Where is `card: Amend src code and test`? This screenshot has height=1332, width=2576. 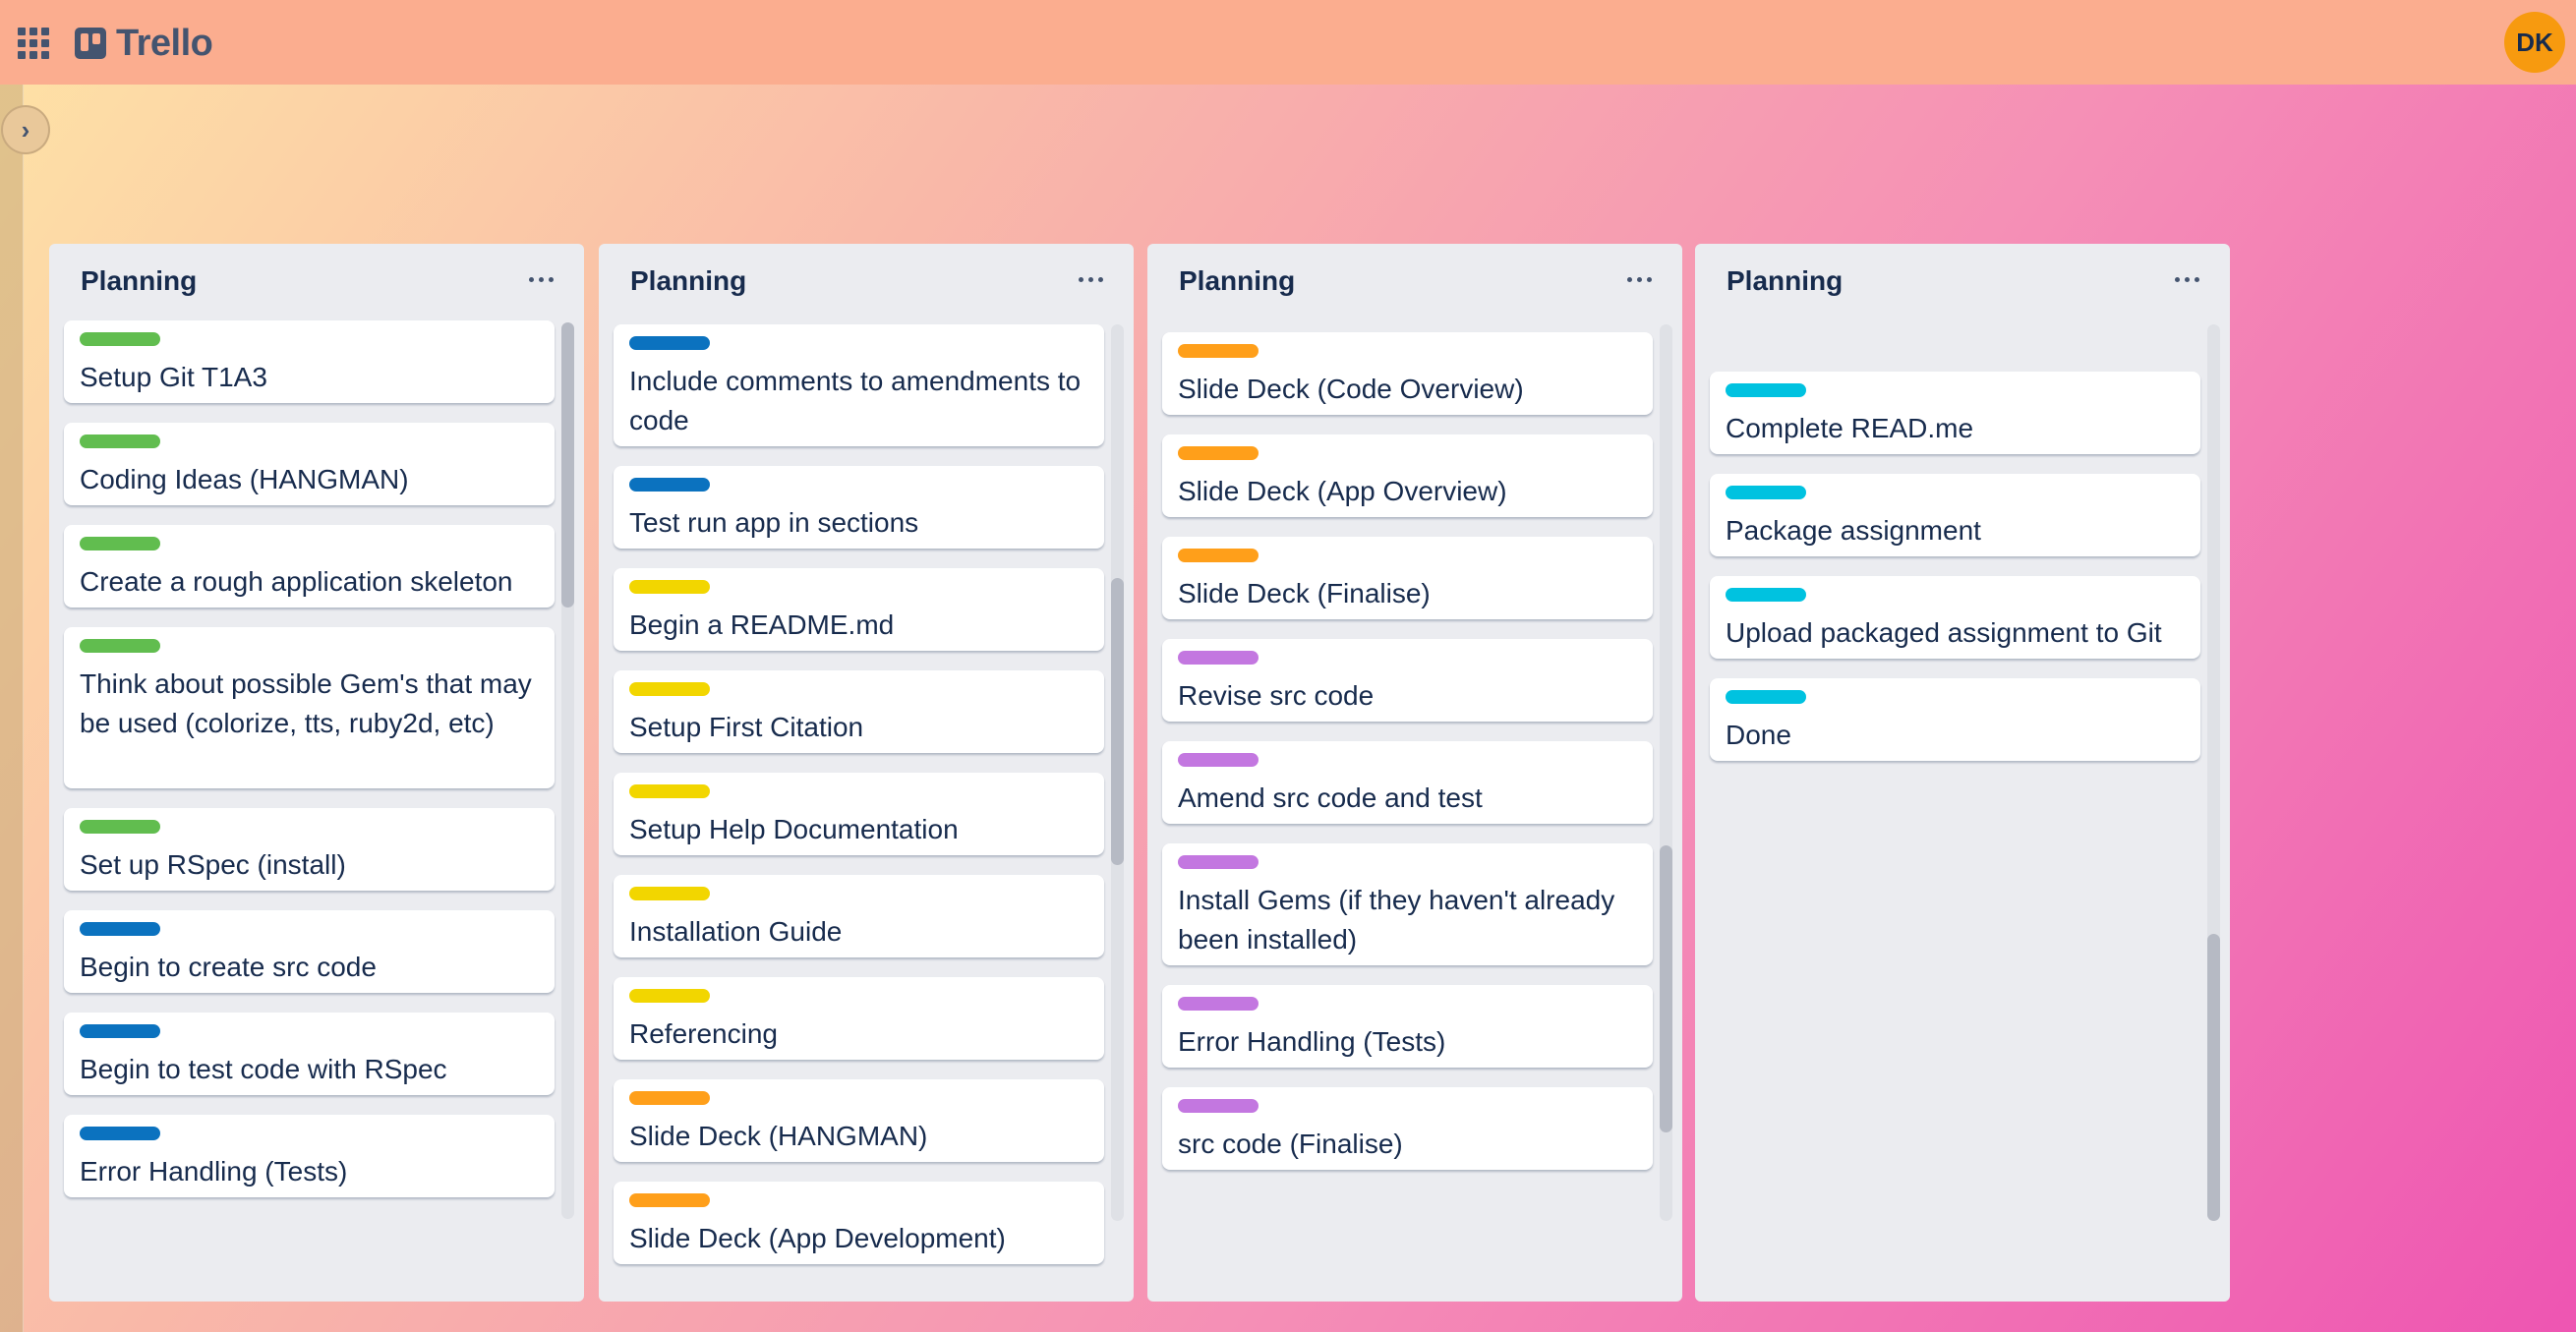 card: Amend src code and test is located at coordinates (1407, 783).